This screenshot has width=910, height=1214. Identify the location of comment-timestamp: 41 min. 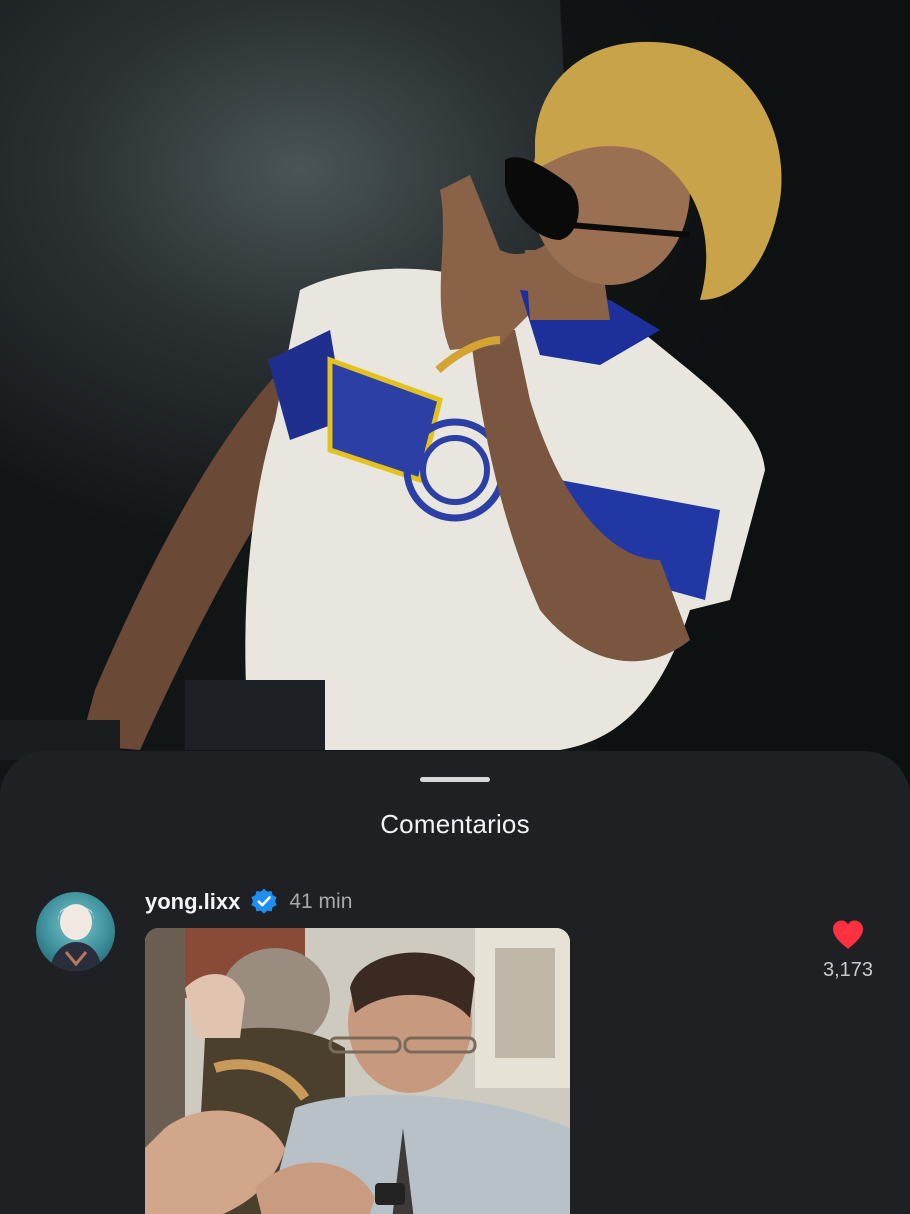
(321, 901).